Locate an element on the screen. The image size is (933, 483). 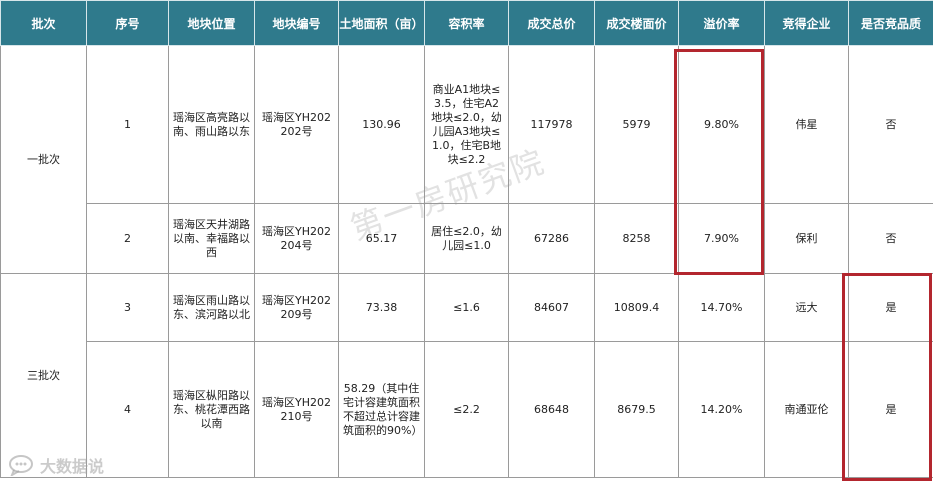
header-quality: 是否竞品质 is located at coordinates (890, 23).